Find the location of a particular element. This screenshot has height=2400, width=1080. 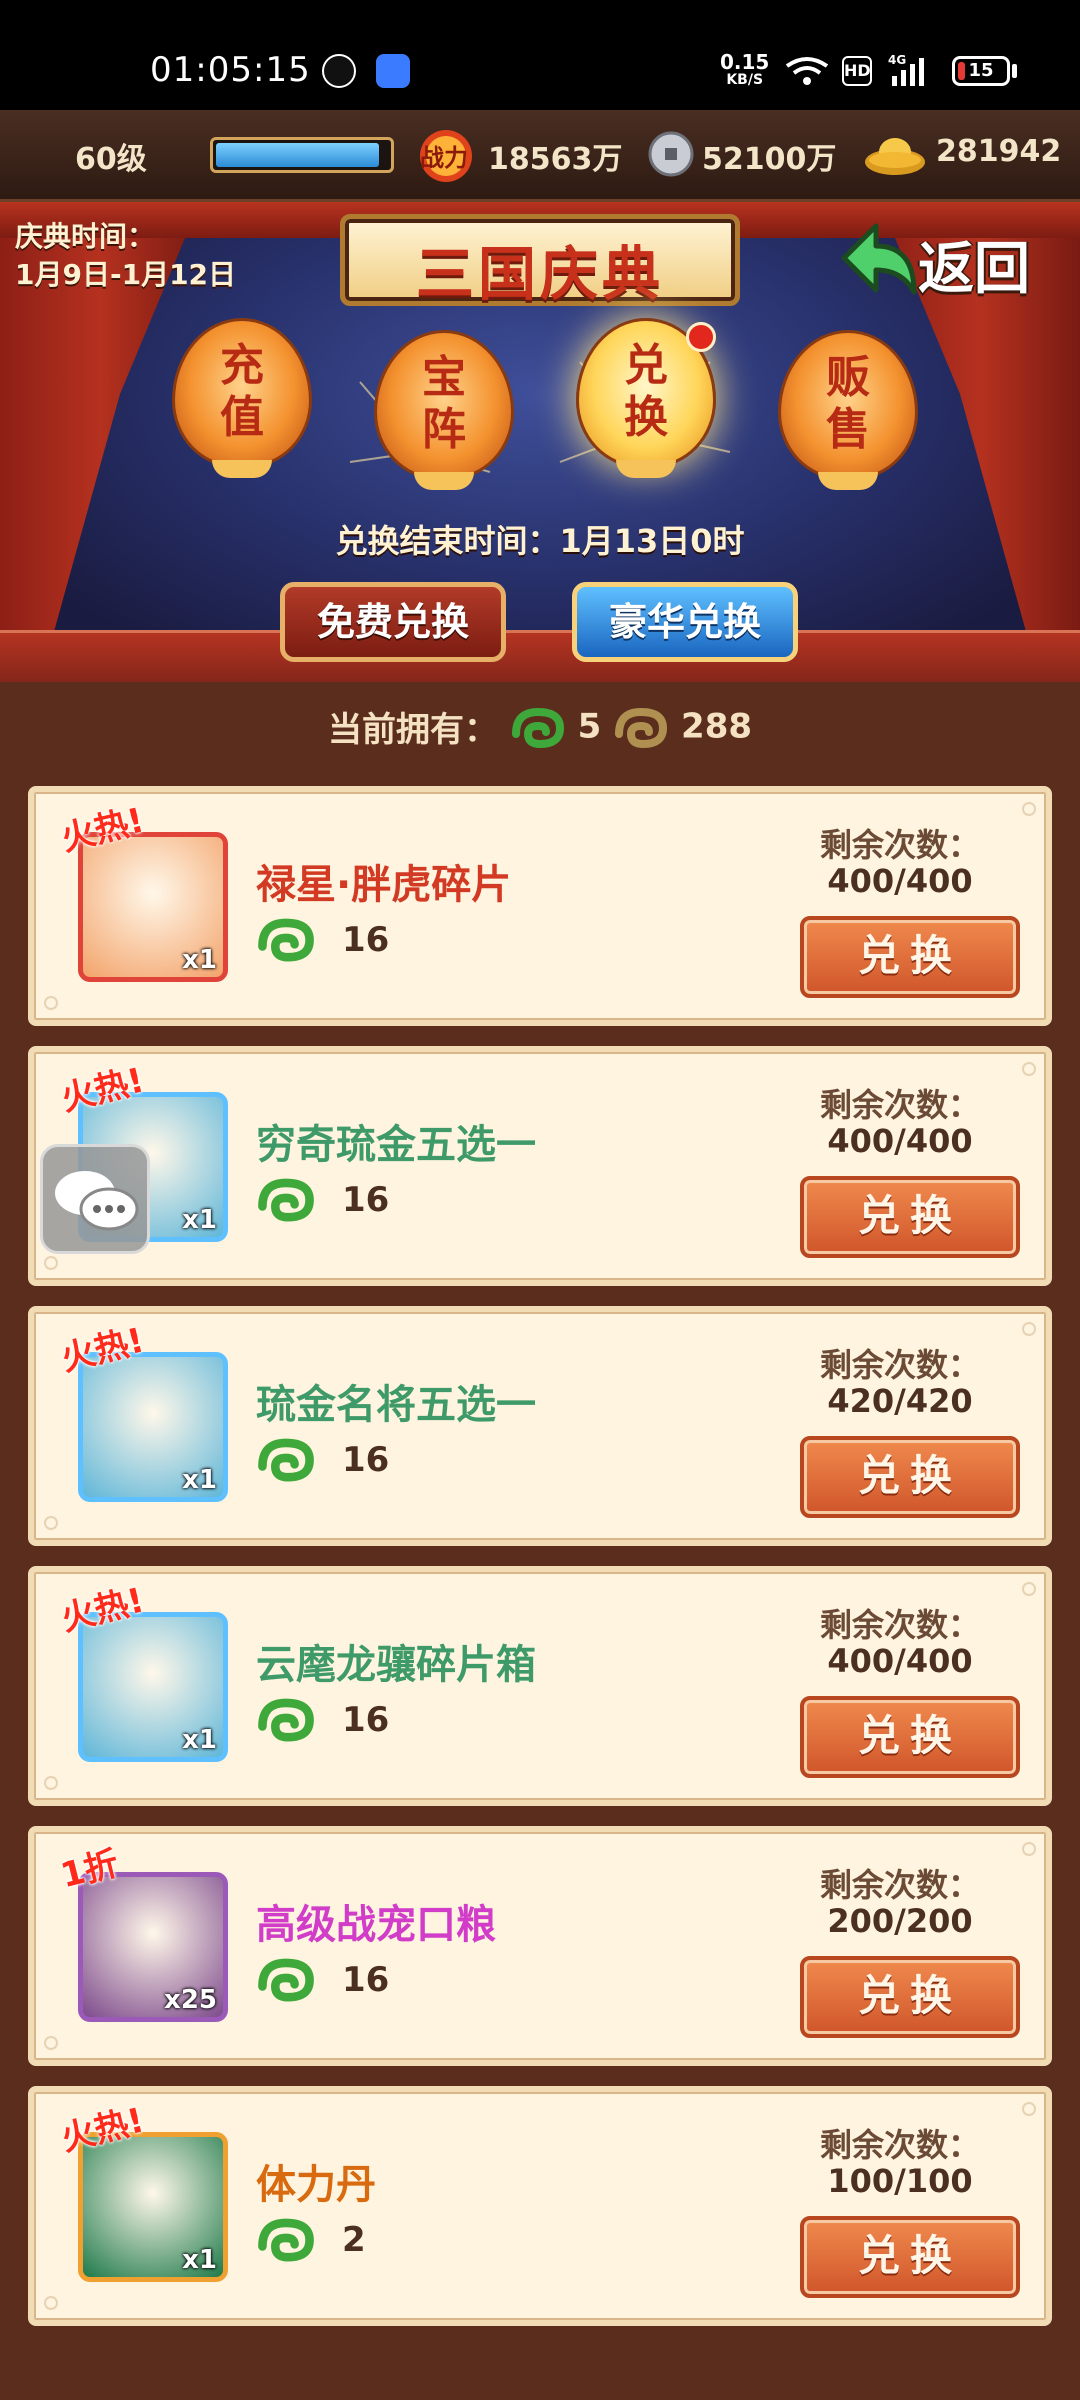

clock: 01:05:15 is located at coordinates (230, 70).